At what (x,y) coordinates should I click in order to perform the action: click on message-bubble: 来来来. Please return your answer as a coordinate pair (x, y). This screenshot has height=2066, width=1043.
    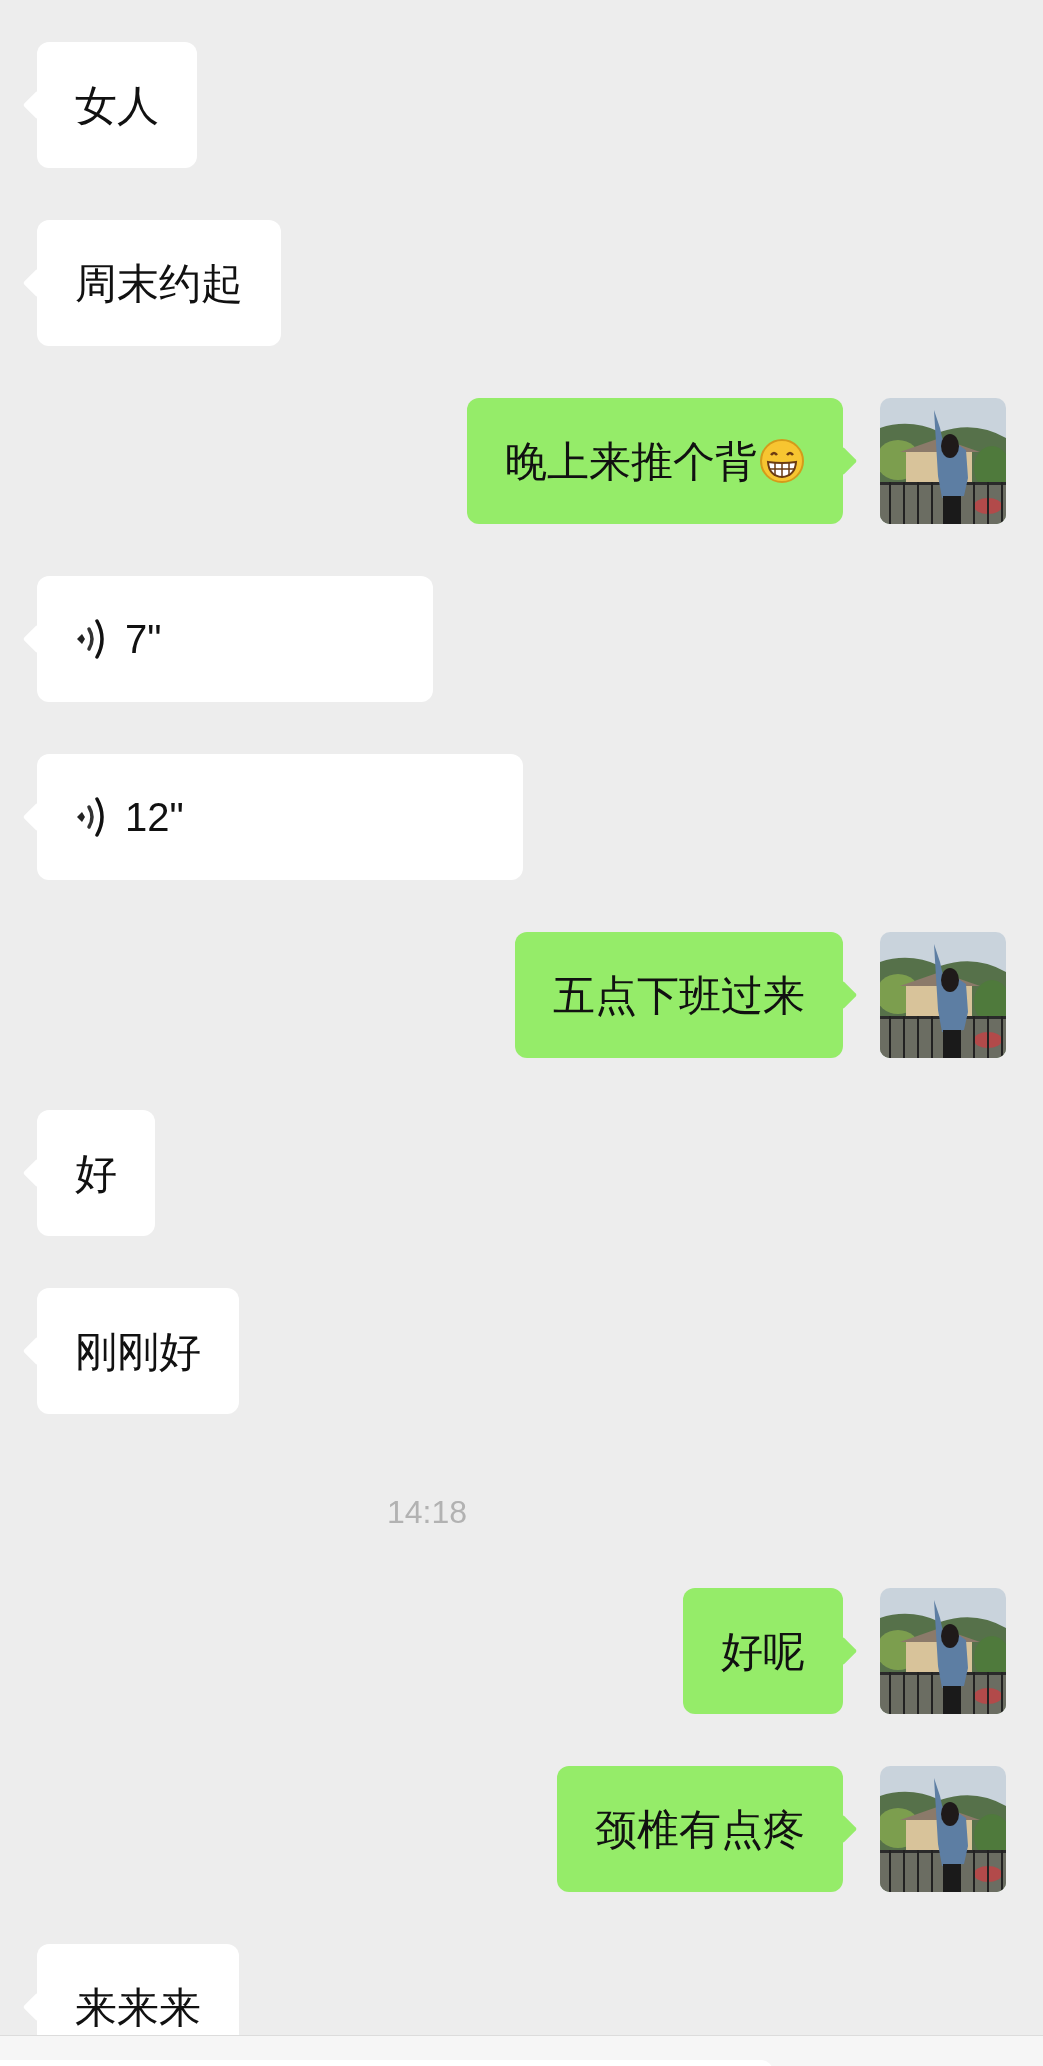
    Looking at the image, I should click on (138, 1989).